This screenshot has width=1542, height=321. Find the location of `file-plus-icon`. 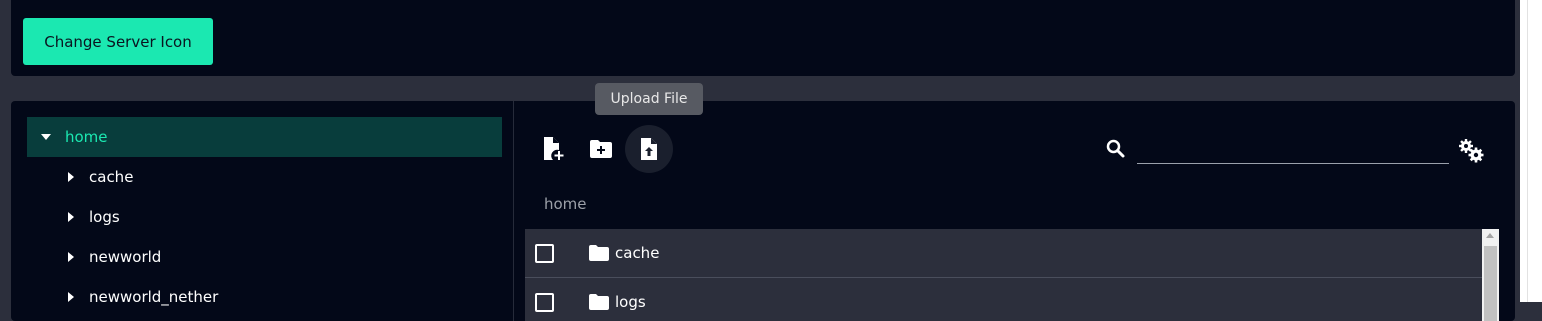

file-plus-icon is located at coordinates (554, 148).